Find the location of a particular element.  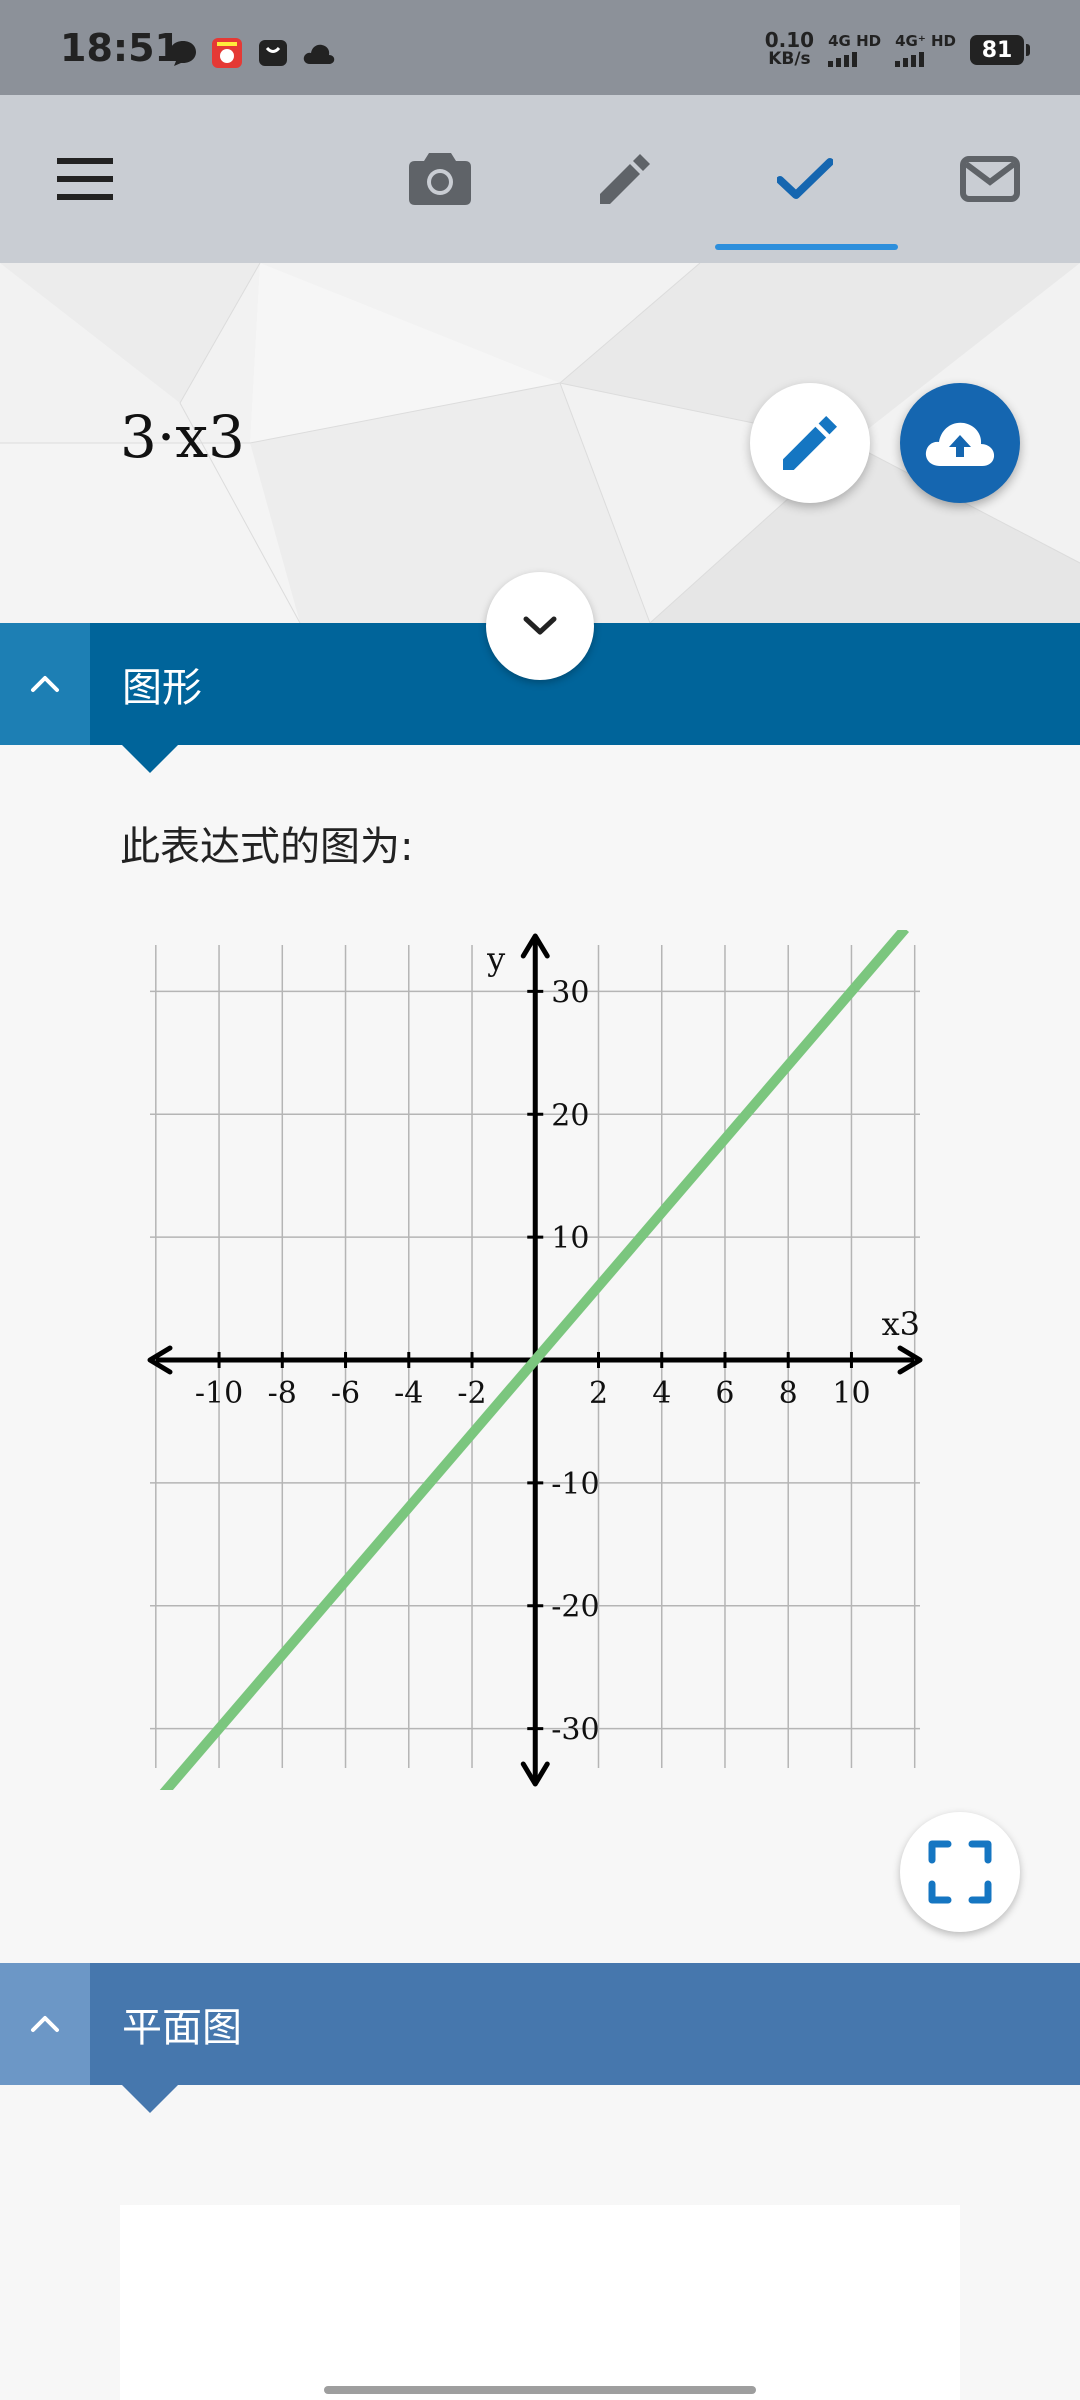

x-tick-label: 4 is located at coordinates (661, 1393).